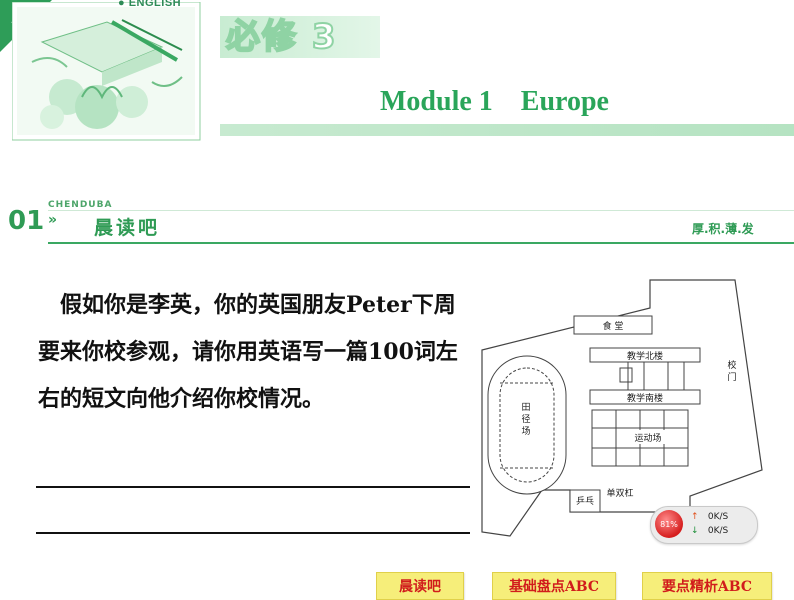  Describe the element at coordinates (507, 130) in the screenshot. I see `title-rule` at that location.